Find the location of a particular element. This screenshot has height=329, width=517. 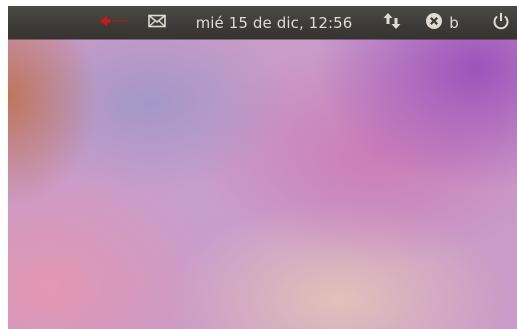

volume-indicator is located at coordinates (114, 22).